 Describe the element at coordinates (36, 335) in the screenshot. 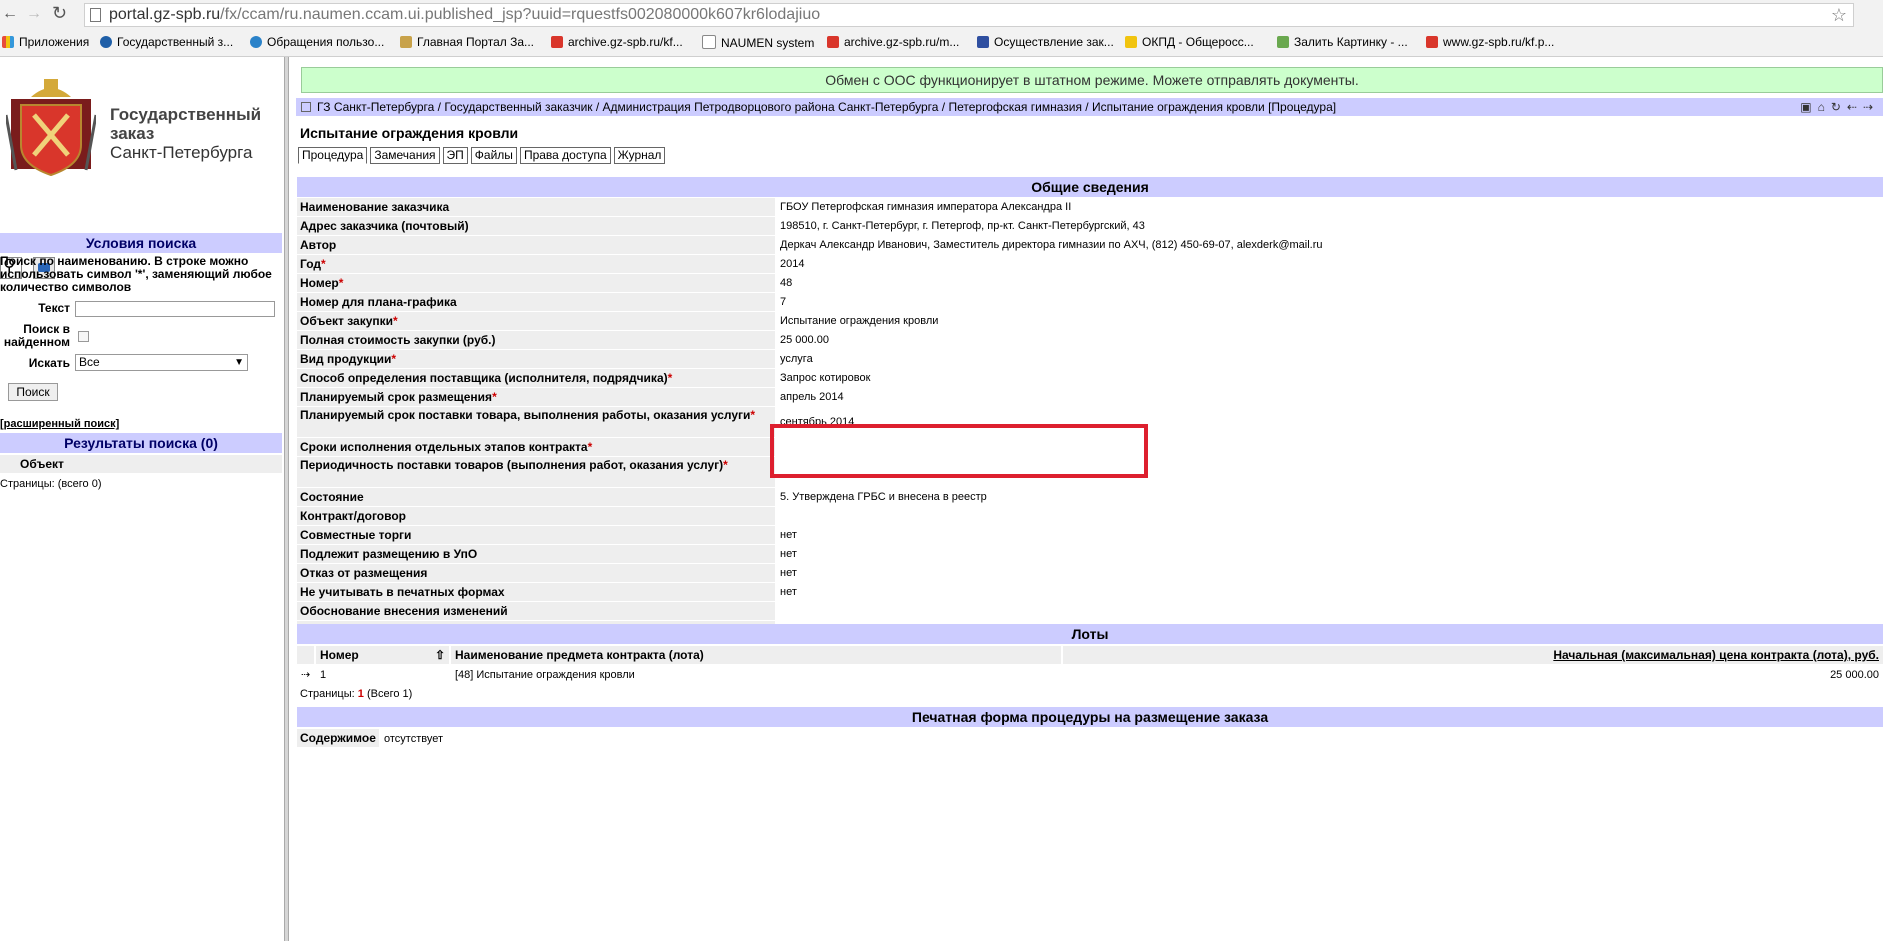

I see `in-found-label: Поиск в найденном` at that location.